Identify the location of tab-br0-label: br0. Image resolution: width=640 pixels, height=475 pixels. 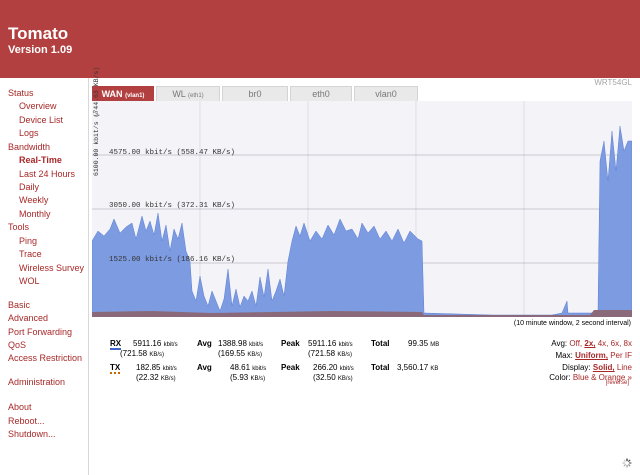
(255, 94).